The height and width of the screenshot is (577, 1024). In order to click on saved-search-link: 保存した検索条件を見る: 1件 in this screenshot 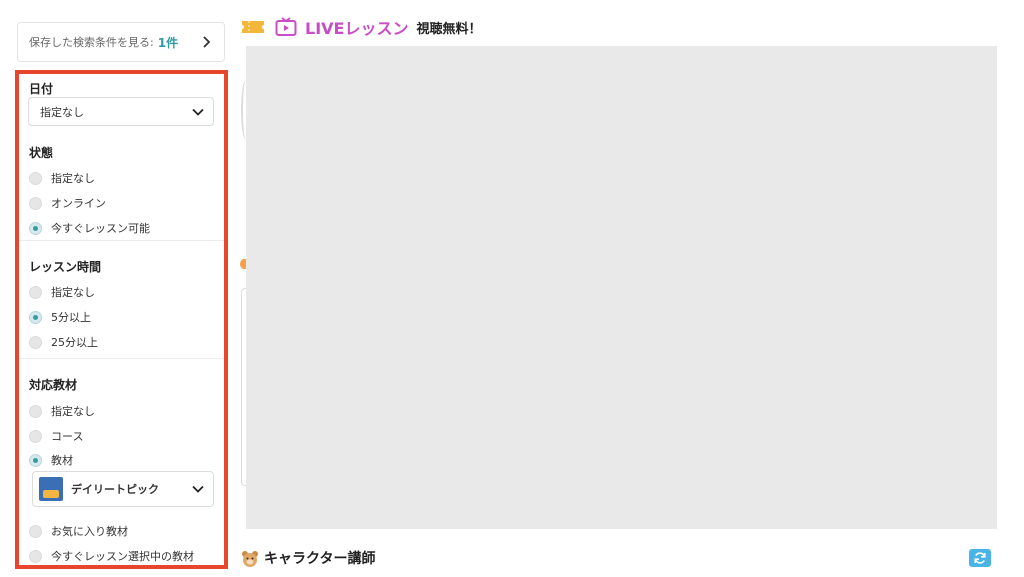, I will do `click(121, 42)`.